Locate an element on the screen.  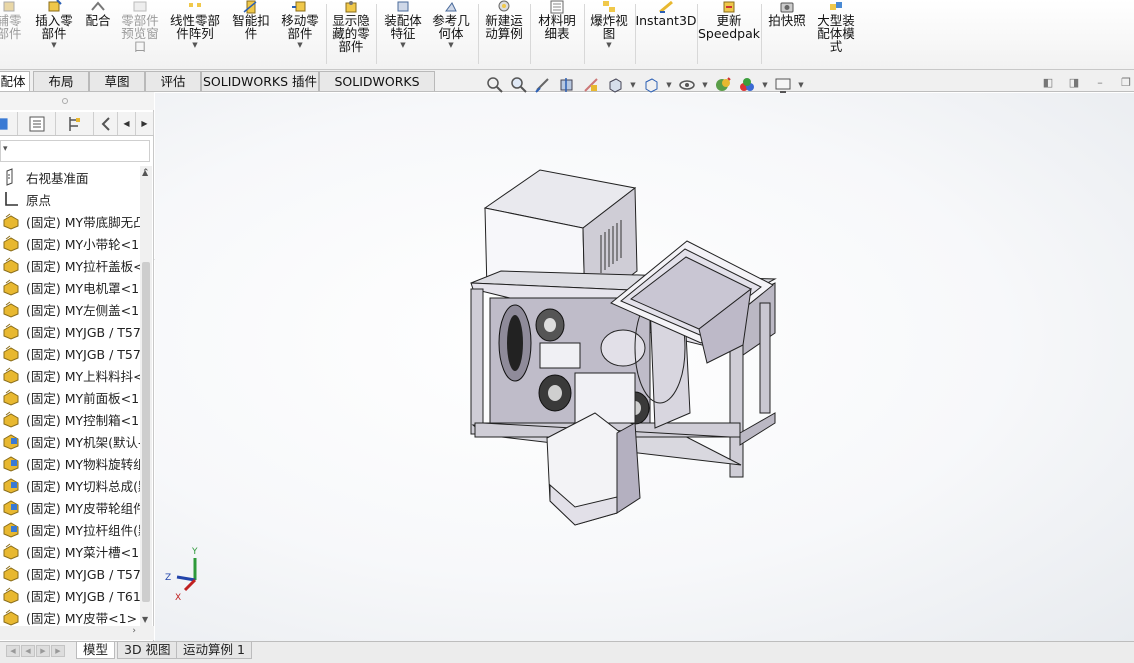
new-motion-study-button: 新建运 动算例 is located at coordinates (504, 33).